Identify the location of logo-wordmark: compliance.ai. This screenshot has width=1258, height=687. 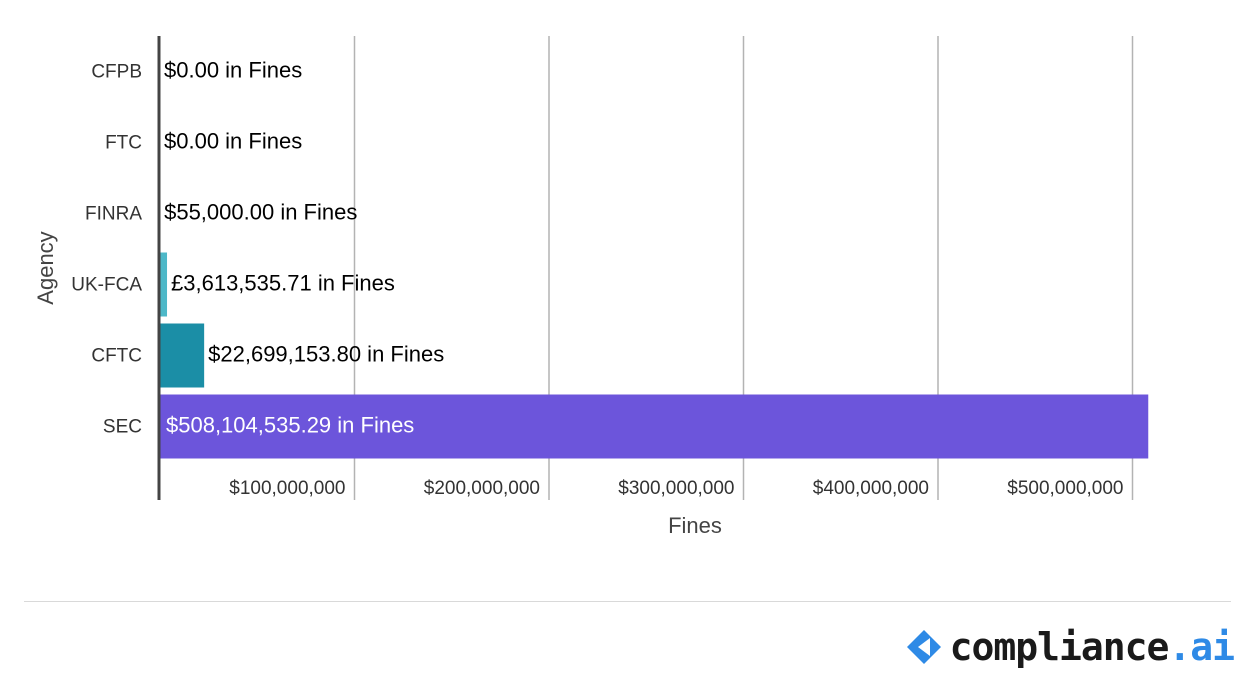
(1092, 647).